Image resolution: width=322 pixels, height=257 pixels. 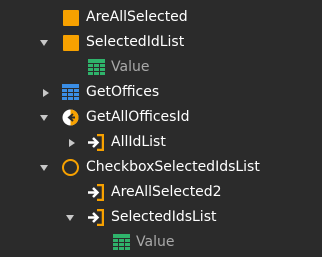 What do you see at coordinates (166, 192) in the screenshot?
I see `tree-item-label: AreAllSelected2` at bounding box center [166, 192].